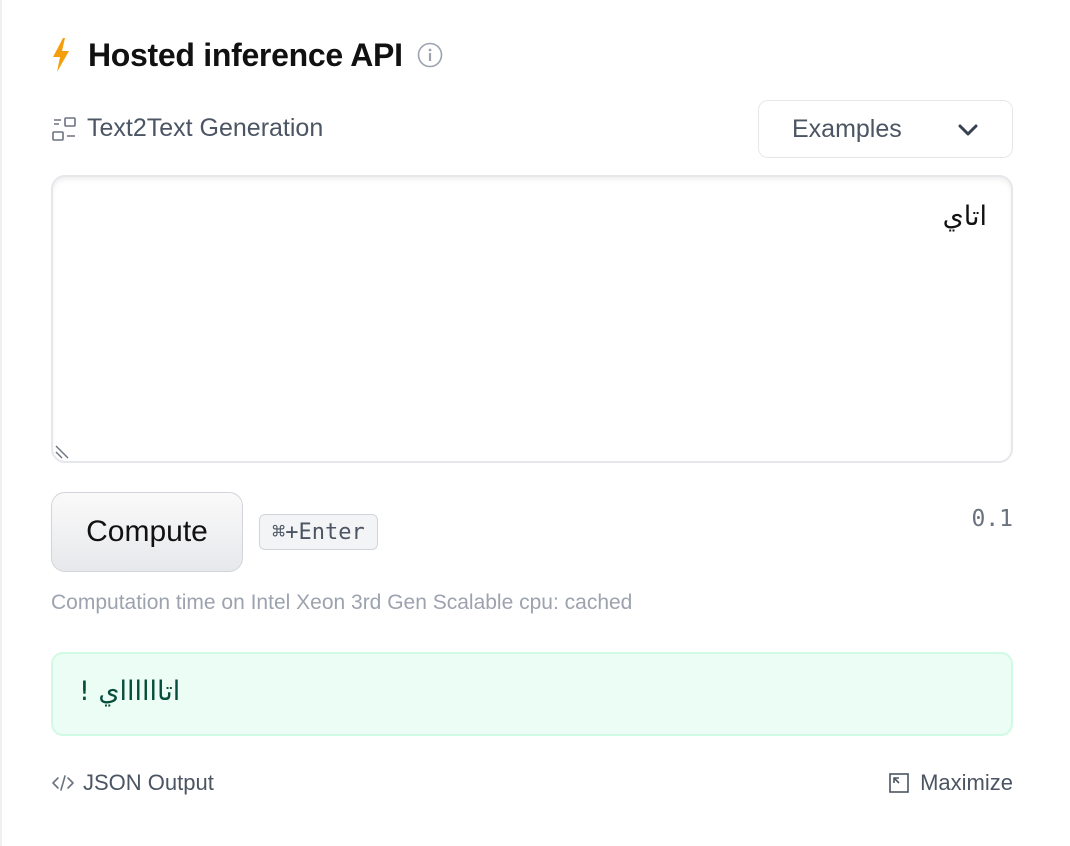 This screenshot has width=1070, height=846. What do you see at coordinates (318, 532) in the screenshot?
I see `keyboard-shortcut: ⌘+Enter` at bounding box center [318, 532].